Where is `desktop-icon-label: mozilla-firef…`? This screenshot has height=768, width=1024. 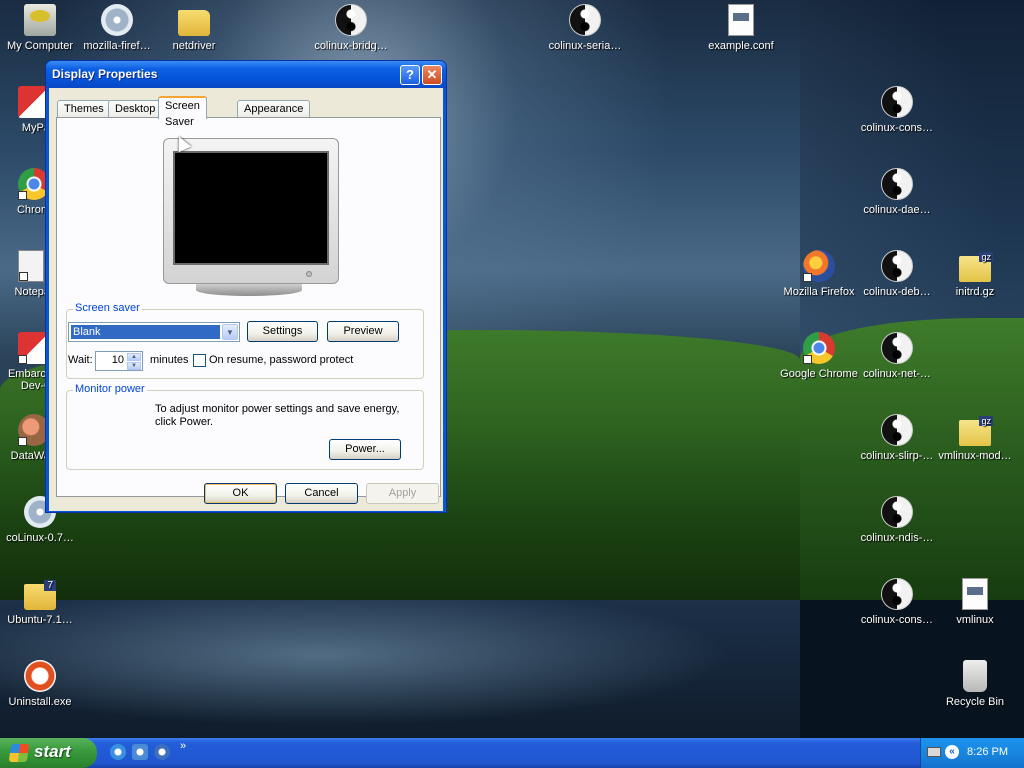
desktop-icon-label: mozilla-firef… is located at coordinates (117, 46).